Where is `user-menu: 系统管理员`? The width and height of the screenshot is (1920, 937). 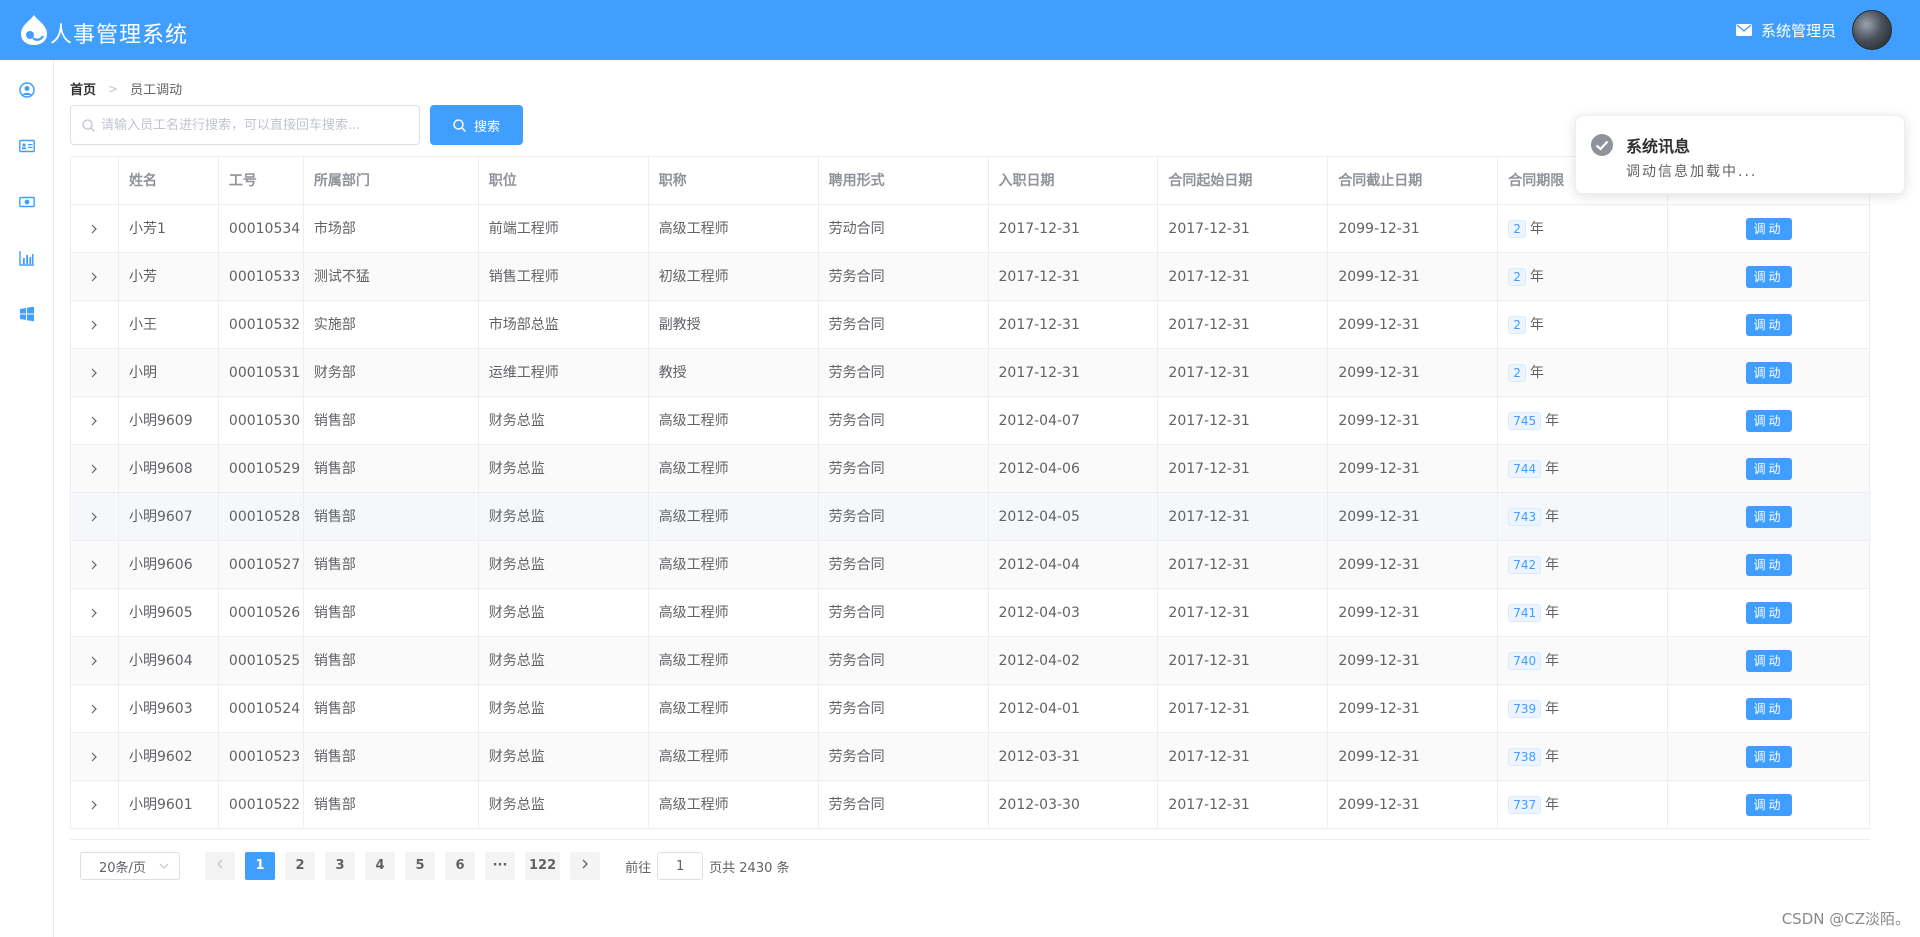 user-menu: 系统管理员 is located at coordinates (1813, 30).